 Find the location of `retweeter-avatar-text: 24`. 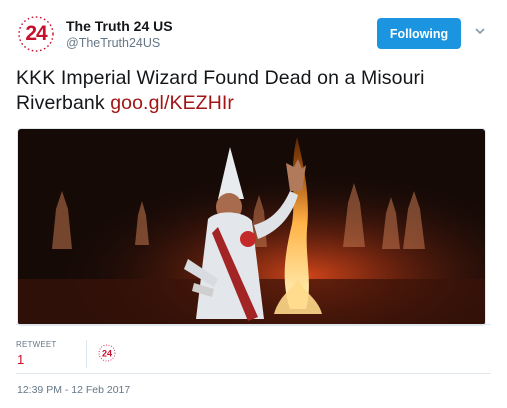

retweeter-avatar-text: 24 is located at coordinates (107, 354).